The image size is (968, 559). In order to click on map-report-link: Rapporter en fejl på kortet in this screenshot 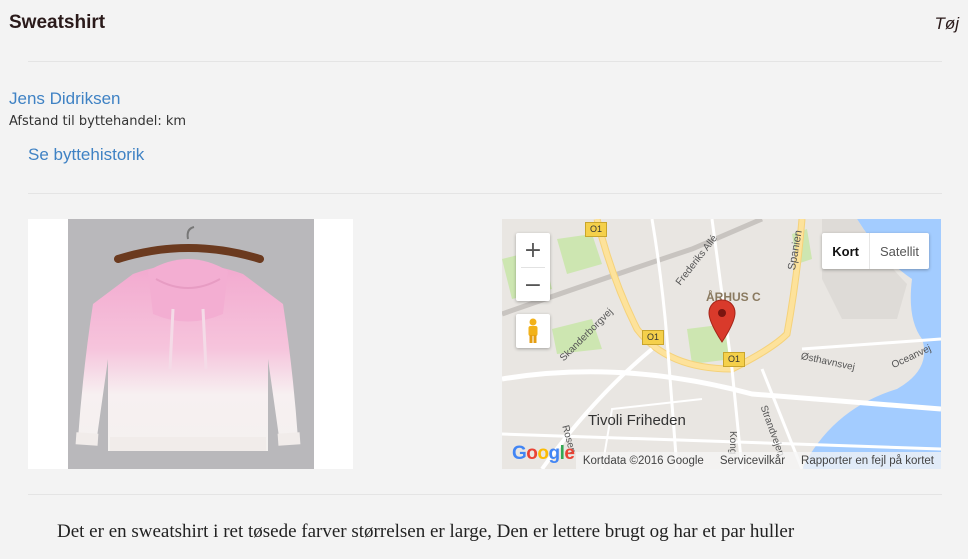, I will do `click(867, 461)`.